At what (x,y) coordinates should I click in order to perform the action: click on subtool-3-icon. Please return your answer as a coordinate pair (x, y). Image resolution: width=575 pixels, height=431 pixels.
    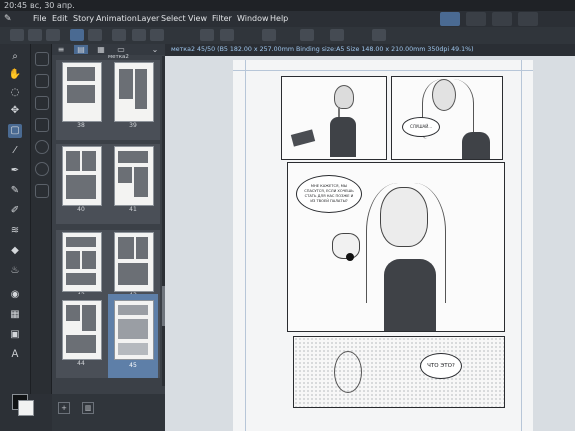
    Looking at the image, I should click on (42, 103).